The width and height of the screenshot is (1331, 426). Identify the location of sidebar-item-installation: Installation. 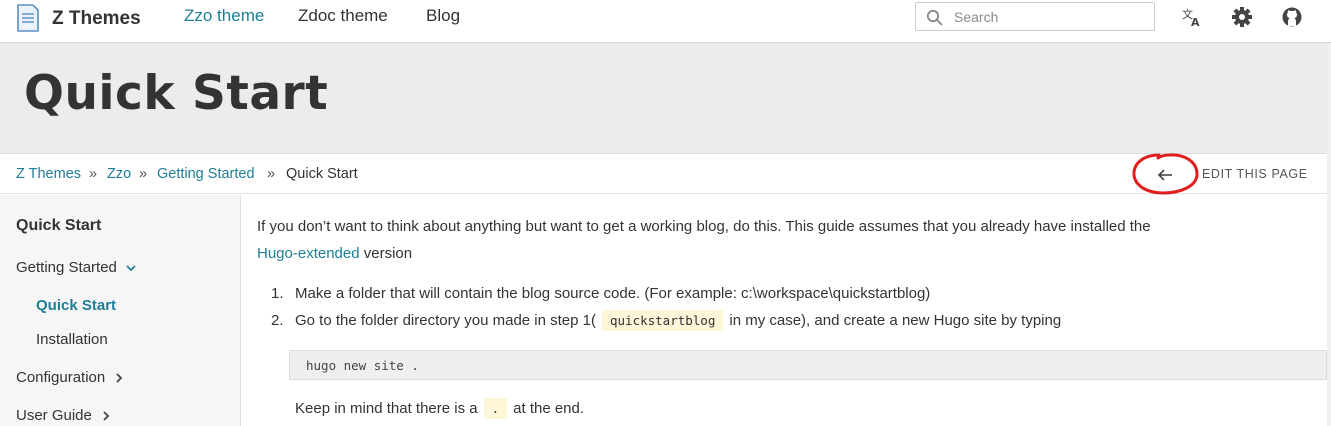
(72, 339).